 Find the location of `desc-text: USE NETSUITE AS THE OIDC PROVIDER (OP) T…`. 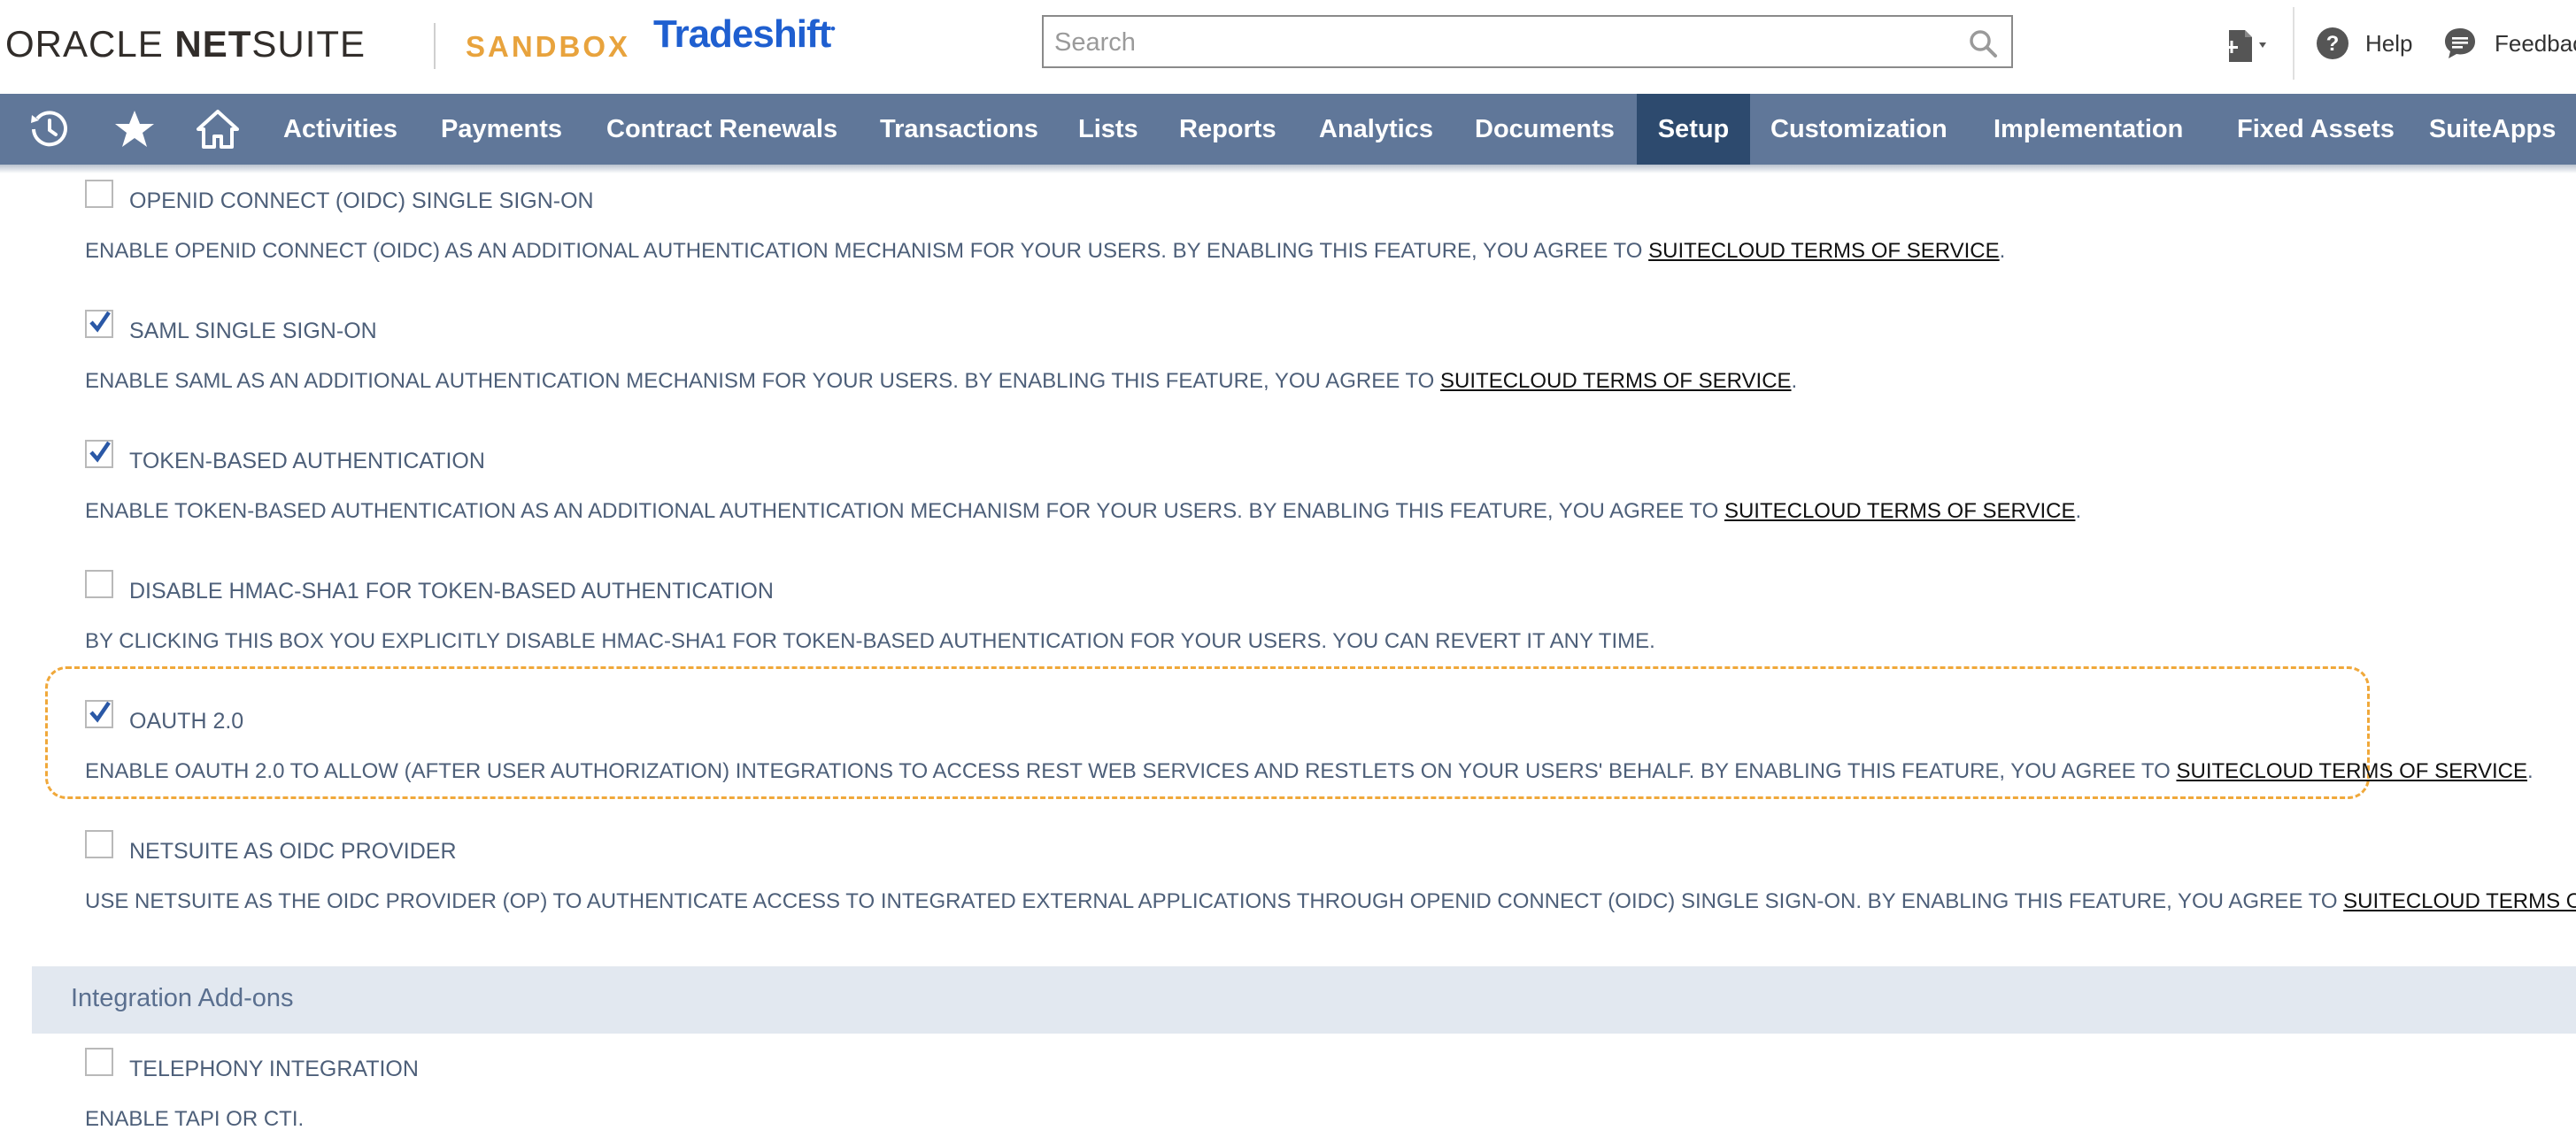

desc-text: USE NETSUITE AS THE OIDC PROVIDER (OP) T… is located at coordinates (1214, 901).